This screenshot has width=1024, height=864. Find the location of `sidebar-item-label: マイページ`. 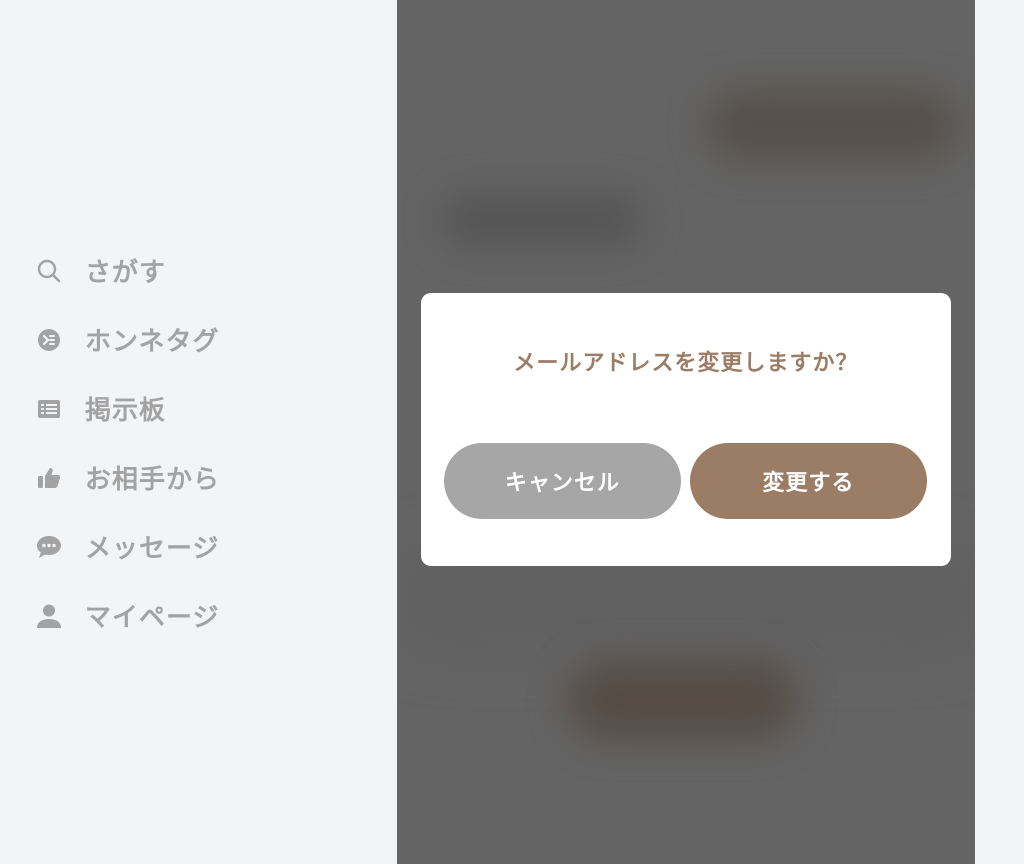

sidebar-item-label: マイページ is located at coordinates (152, 618).